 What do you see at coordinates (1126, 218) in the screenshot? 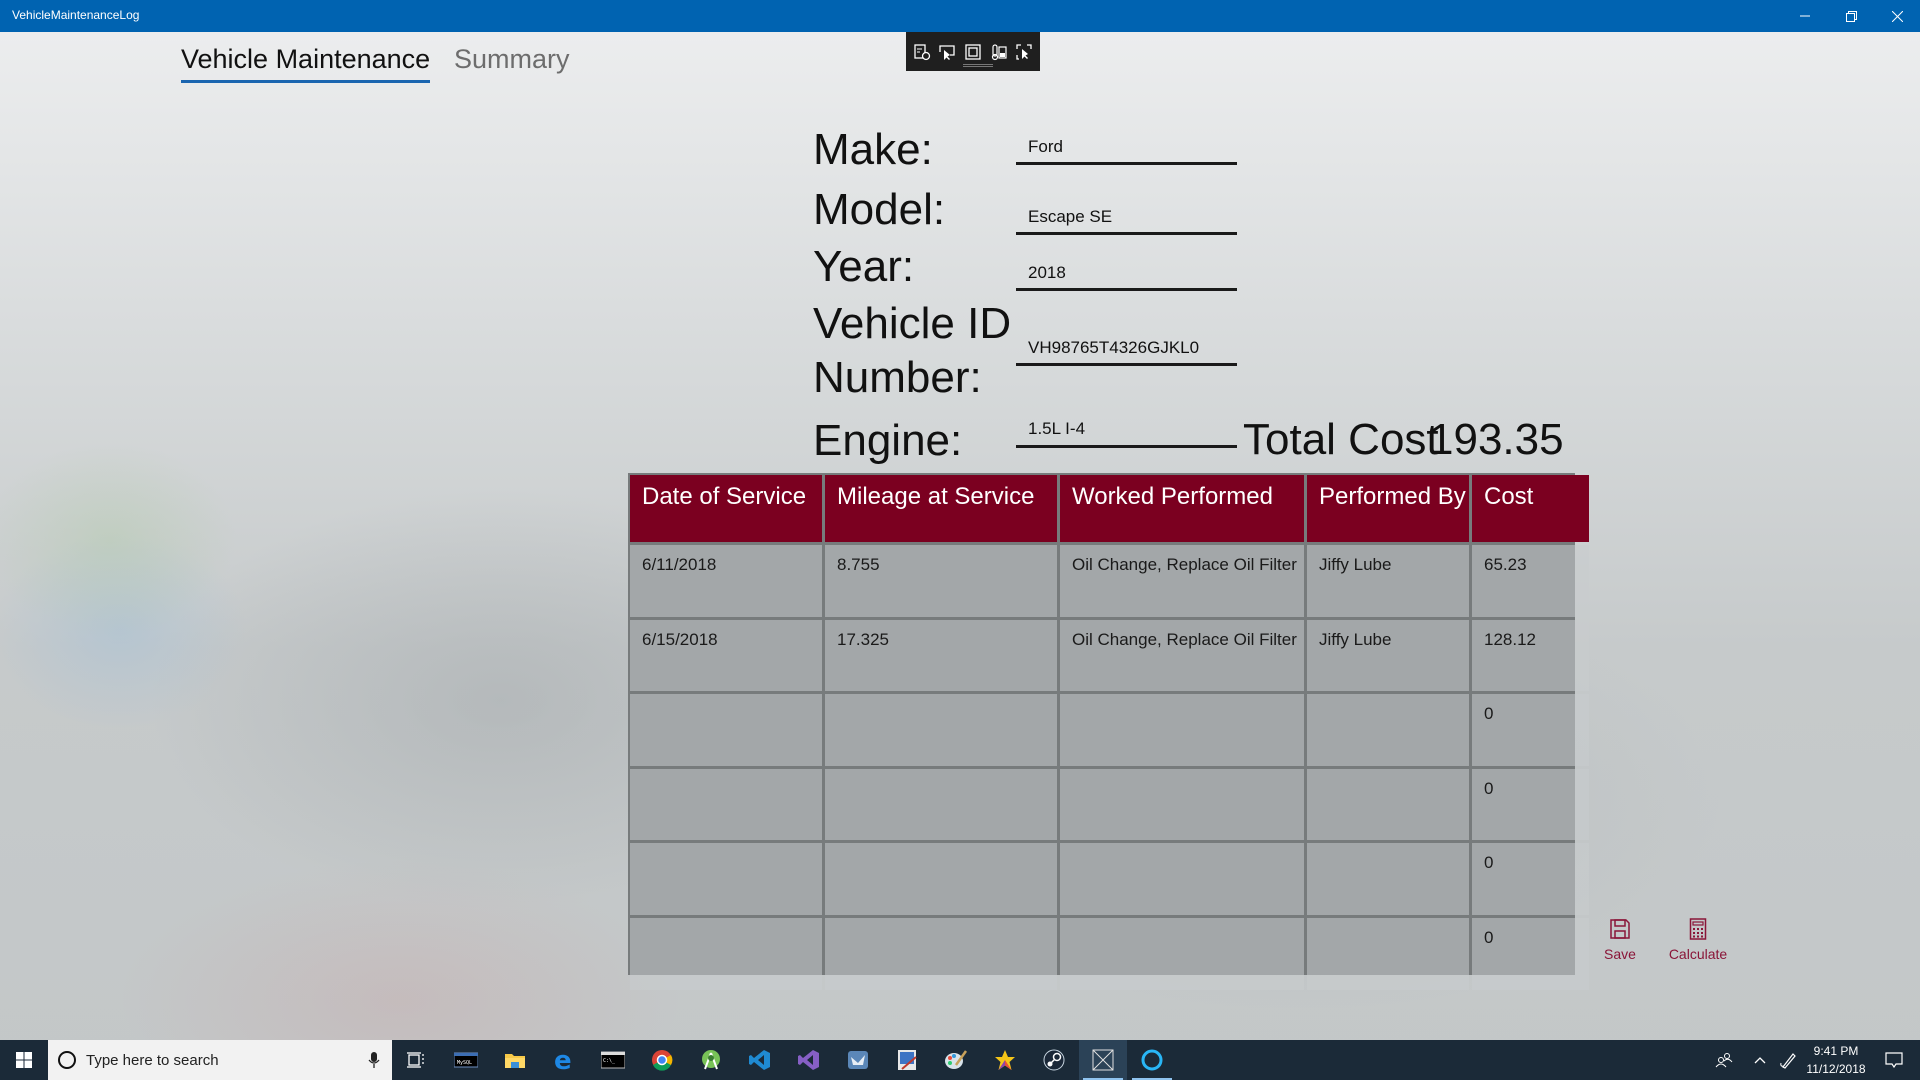
I see `model-input` at bounding box center [1126, 218].